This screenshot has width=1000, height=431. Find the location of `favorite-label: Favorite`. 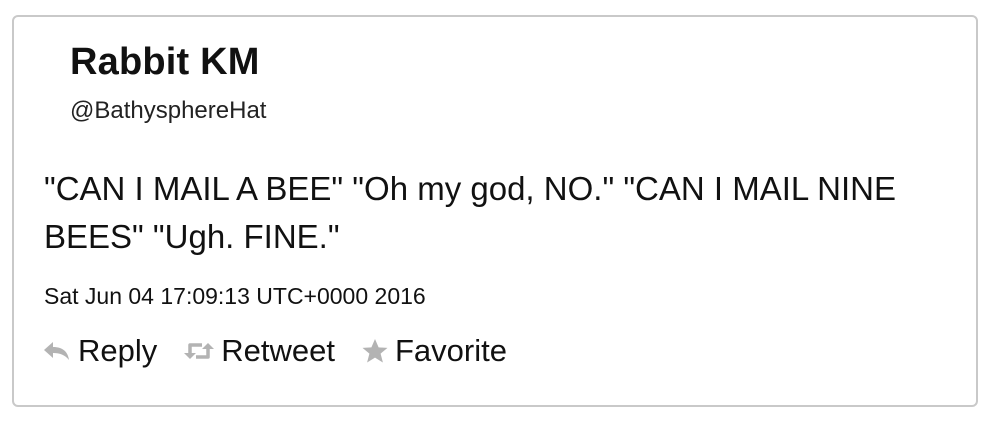

favorite-label: Favorite is located at coordinates (451, 350).